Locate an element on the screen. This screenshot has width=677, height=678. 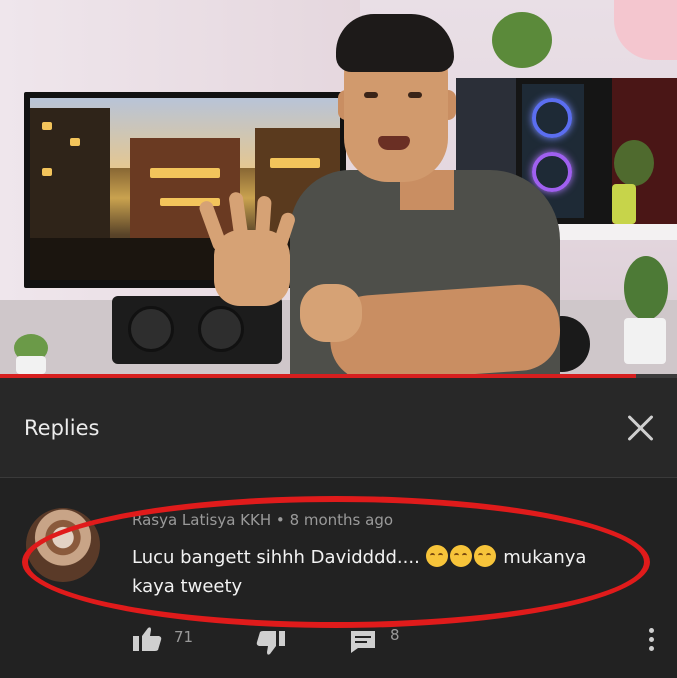
lamp is located at coordinates (645, 30).